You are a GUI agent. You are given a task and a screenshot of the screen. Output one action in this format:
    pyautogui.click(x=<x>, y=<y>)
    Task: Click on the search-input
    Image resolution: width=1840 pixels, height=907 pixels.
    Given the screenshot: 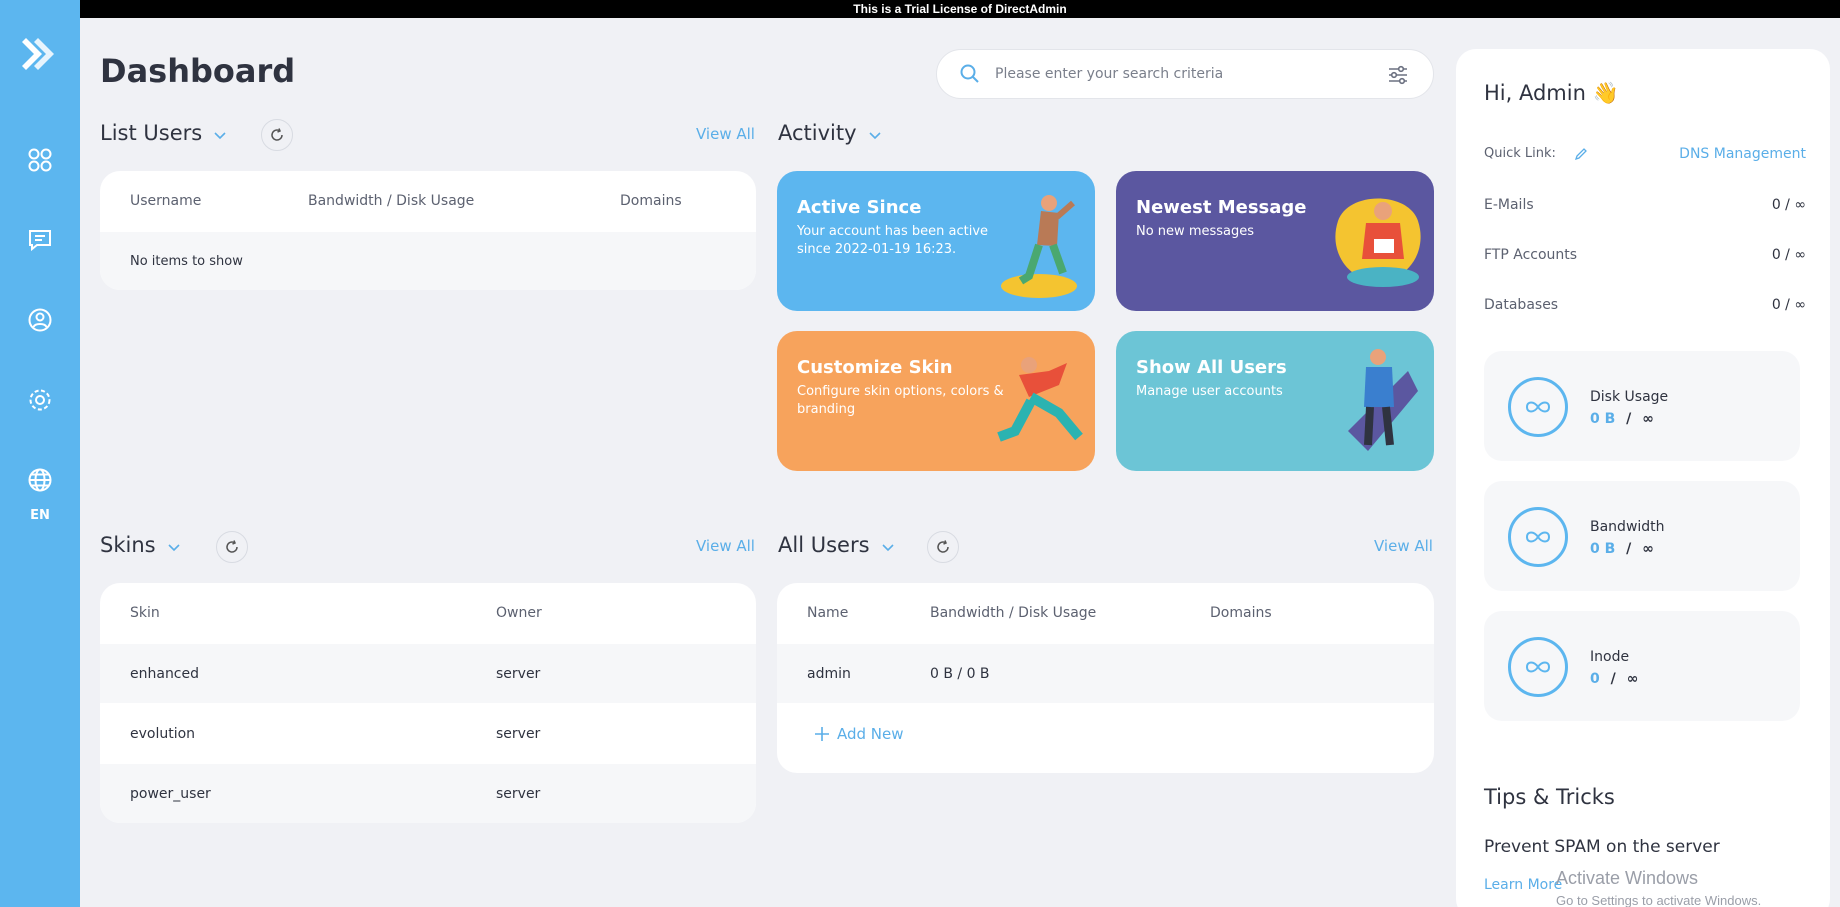 What is the action you would take?
    pyautogui.click(x=1175, y=74)
    